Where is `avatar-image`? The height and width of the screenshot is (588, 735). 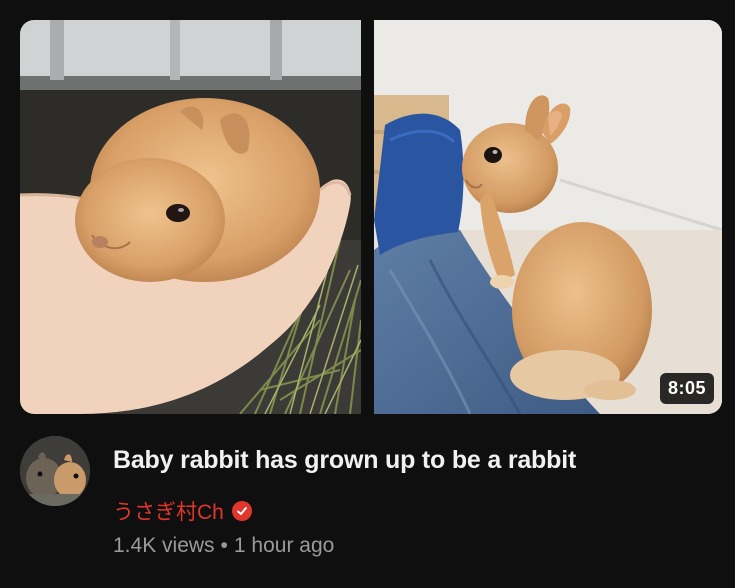 avatar-image is located at coordinates (55, 471).